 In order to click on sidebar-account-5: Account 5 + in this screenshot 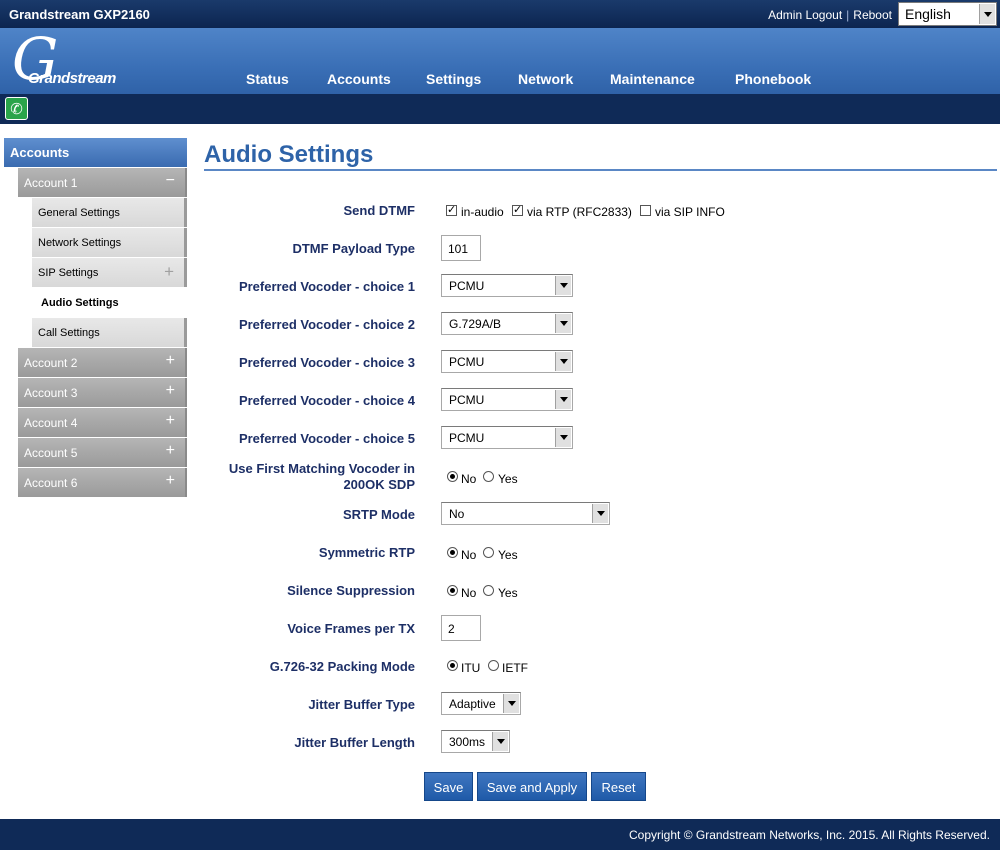, I will do `click(102, 452)`.